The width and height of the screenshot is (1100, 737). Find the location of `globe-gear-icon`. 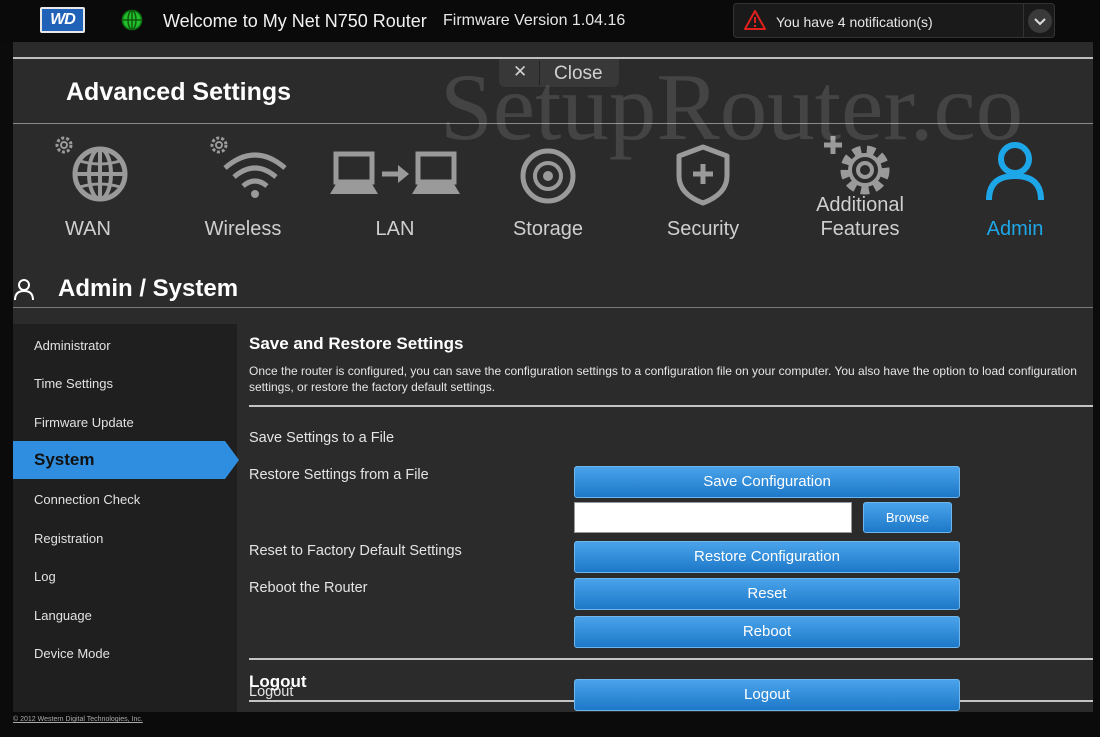

globe-gear-icon is located at coordinates (91, 169).